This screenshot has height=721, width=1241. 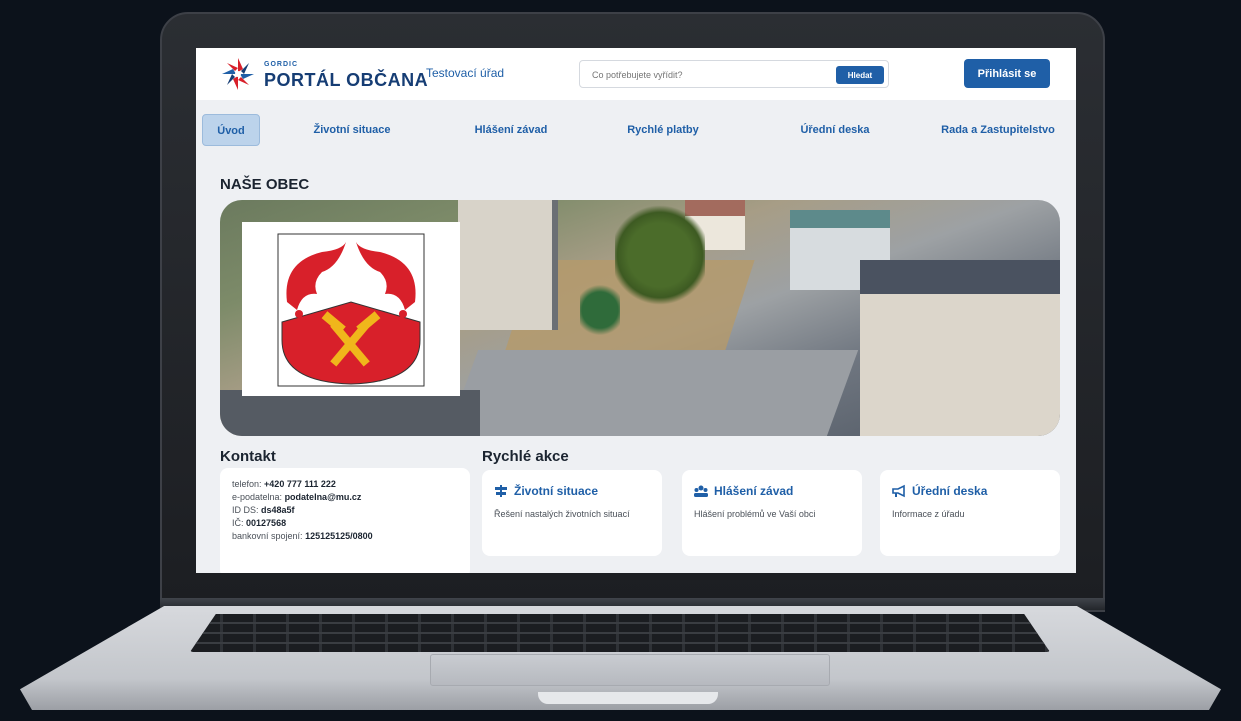 I want to click on quick-action-title-text: Hlášení závad, so click(x=754, y=491).